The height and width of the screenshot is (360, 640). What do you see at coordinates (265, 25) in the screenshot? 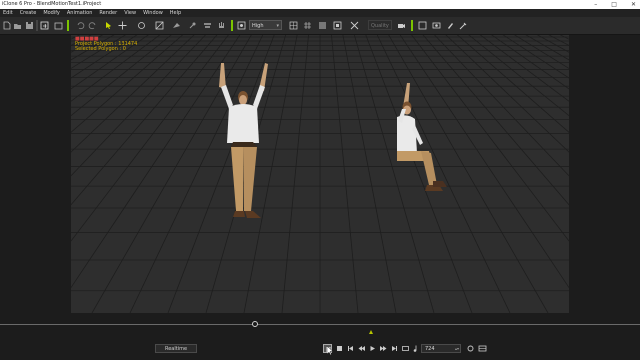
I see `render-quality-dropdown: High ▾` at bounding box center [265, 25].